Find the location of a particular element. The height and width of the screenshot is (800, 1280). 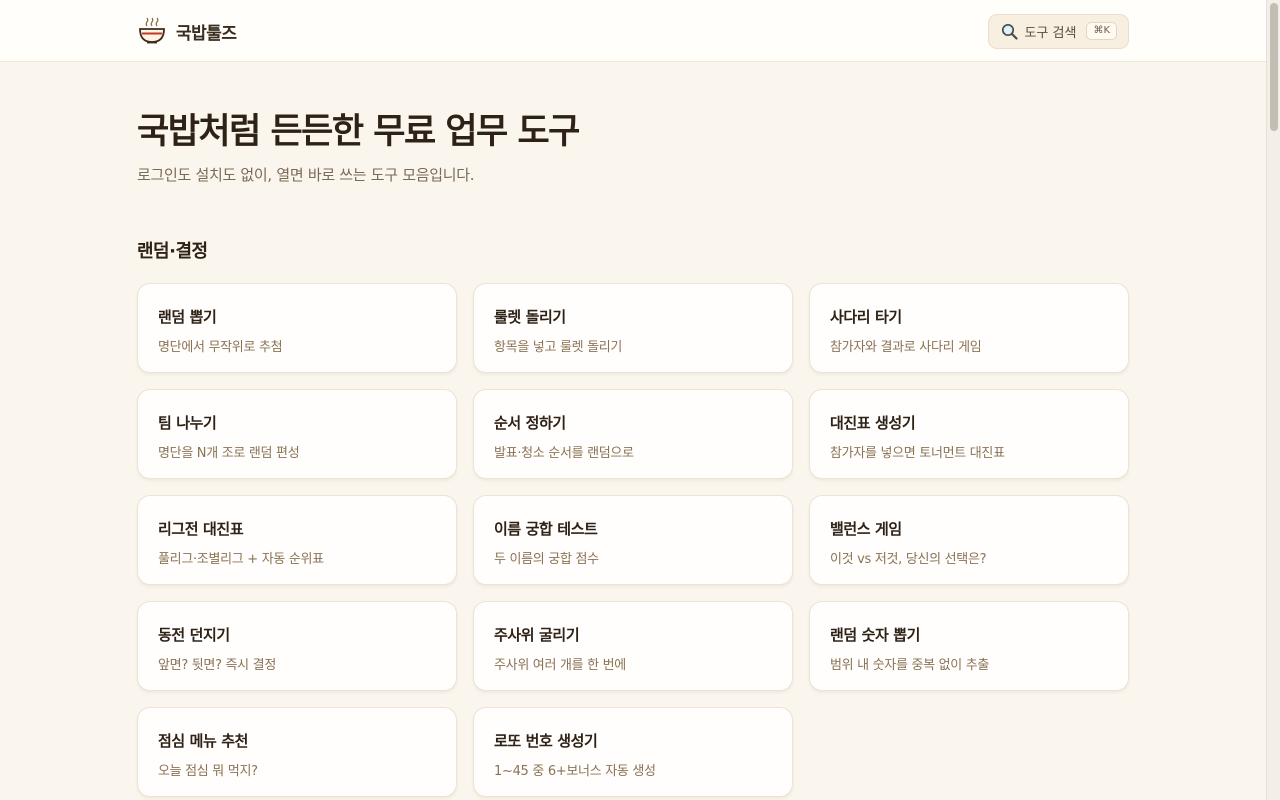

tool-card-title: 팀 나누기 is located at coordinates (187, 423).